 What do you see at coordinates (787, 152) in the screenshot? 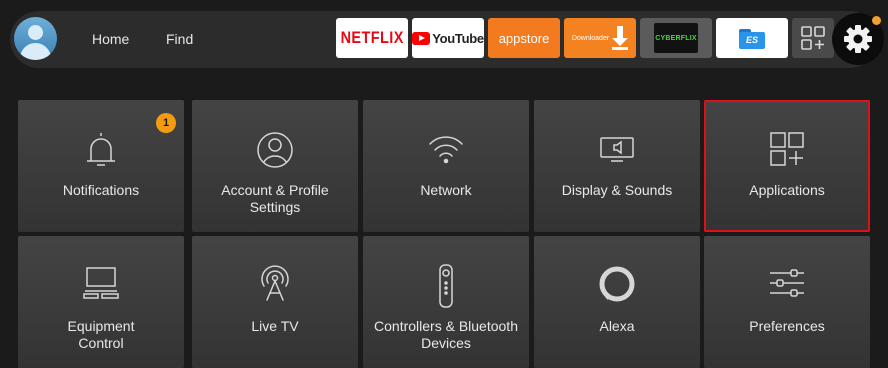
I see `apps-icon` at bounding box center [787, 152].